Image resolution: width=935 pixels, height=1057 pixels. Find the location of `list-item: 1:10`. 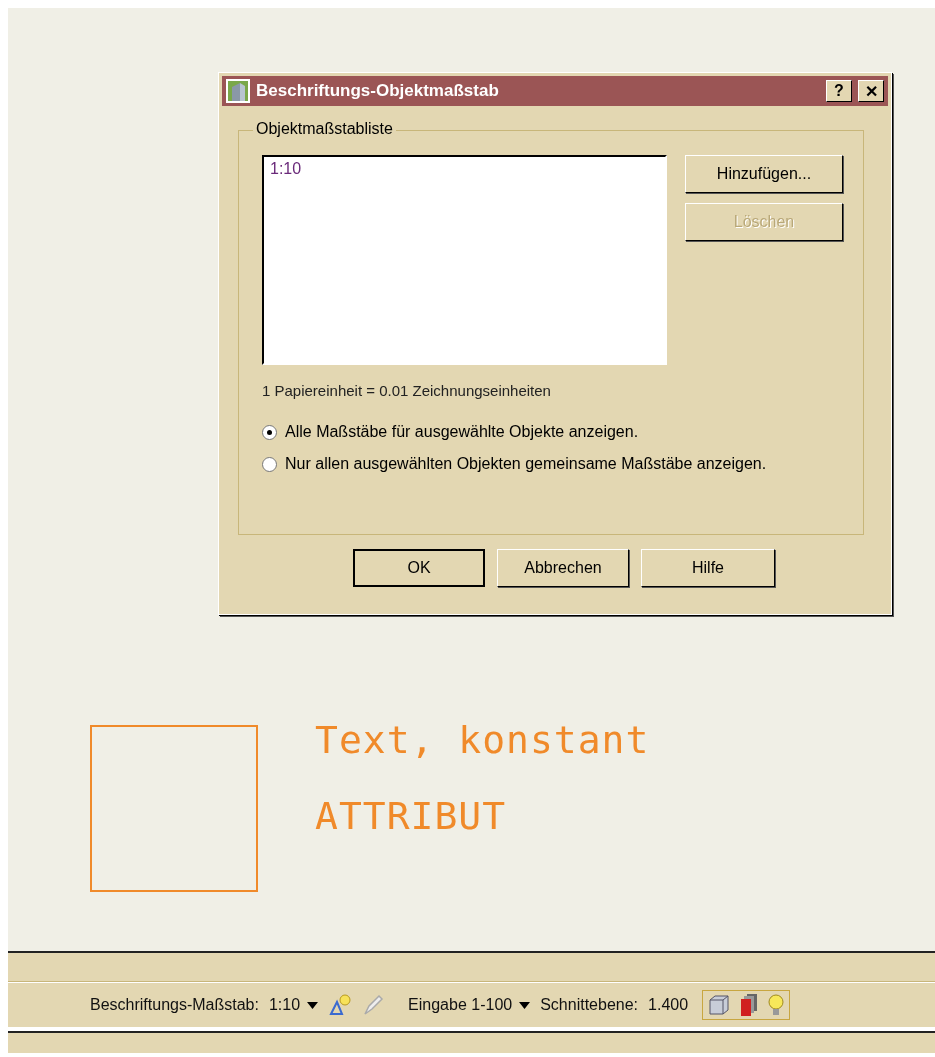

list-item: 1:10 is located at coordinates (286, 169).